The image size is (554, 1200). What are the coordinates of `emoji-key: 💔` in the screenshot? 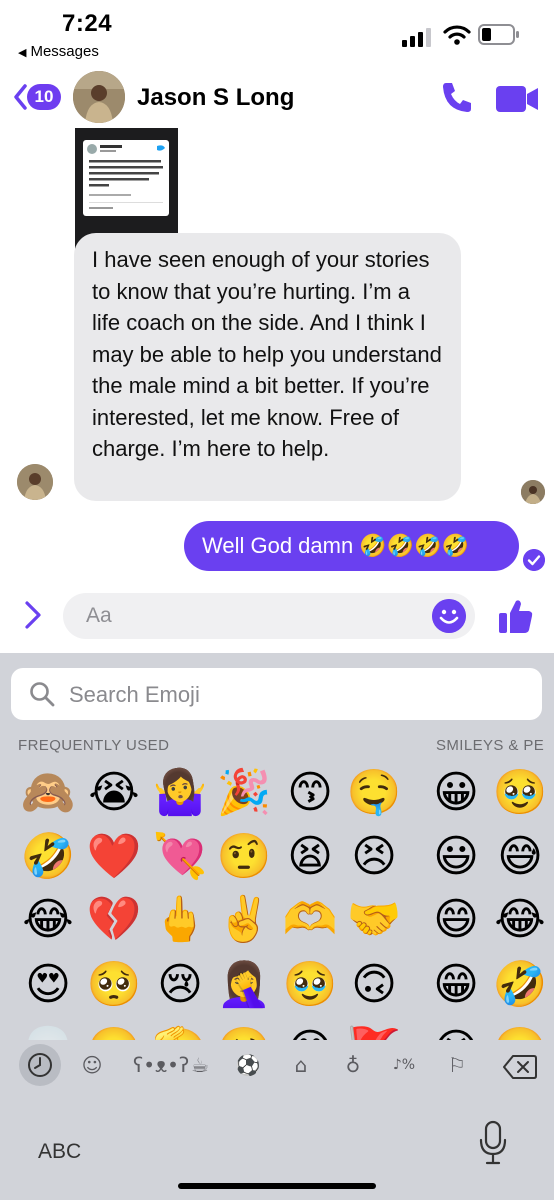 It's located at (114, 920).